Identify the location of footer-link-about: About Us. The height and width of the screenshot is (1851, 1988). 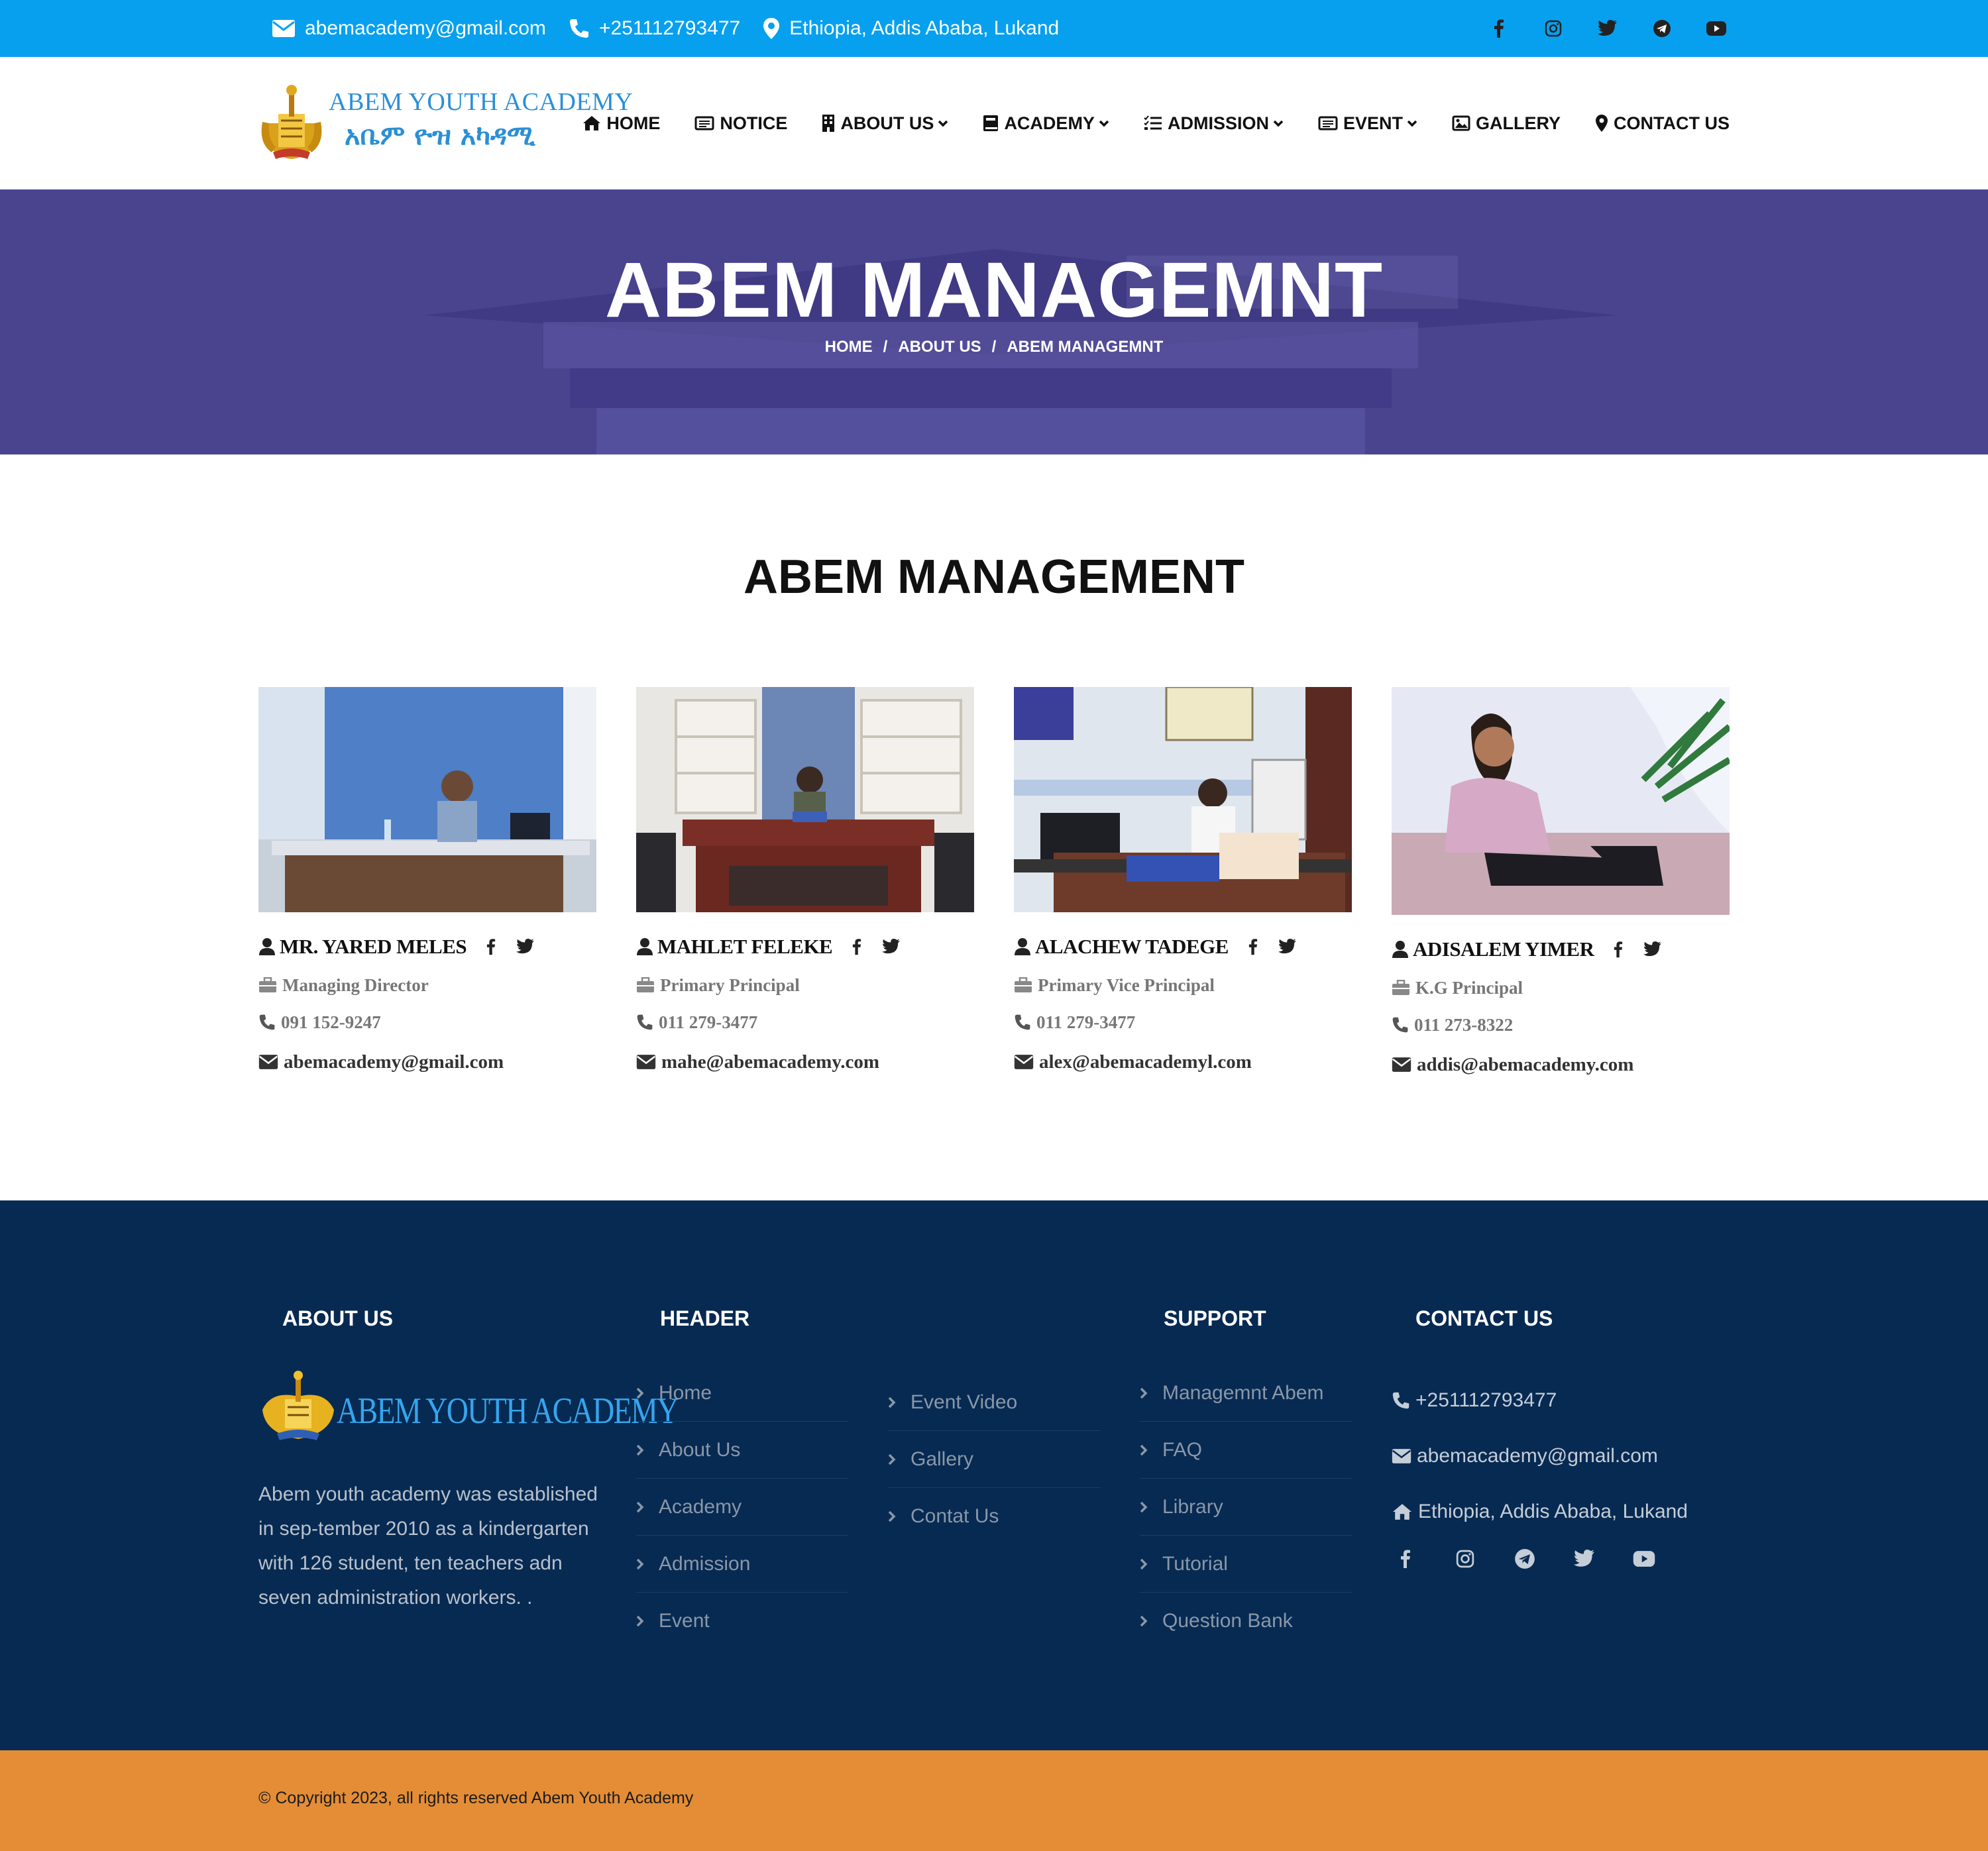
(742, 1450).